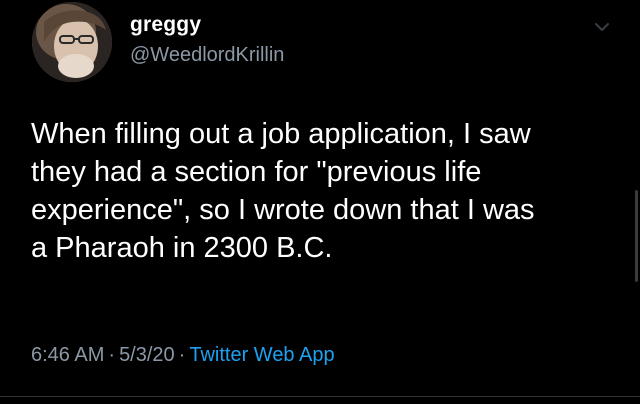 This screenshot has height=404, width=640. I want to click on tweet-meta: 6:46 AM · 5/3/20 · Twitter Web App, so click(183, 355).